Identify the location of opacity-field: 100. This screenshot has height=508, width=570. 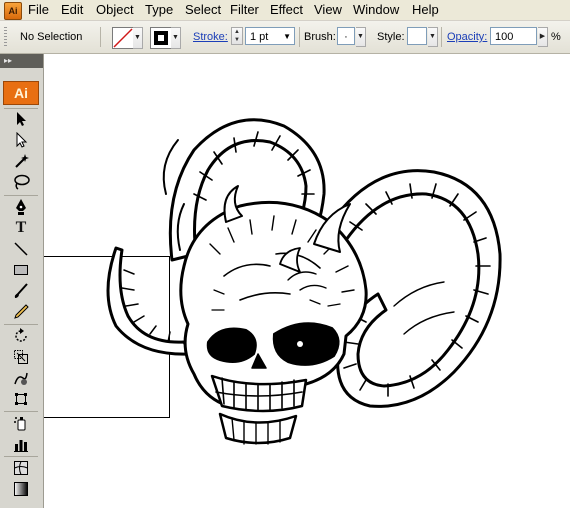
(513, 36).